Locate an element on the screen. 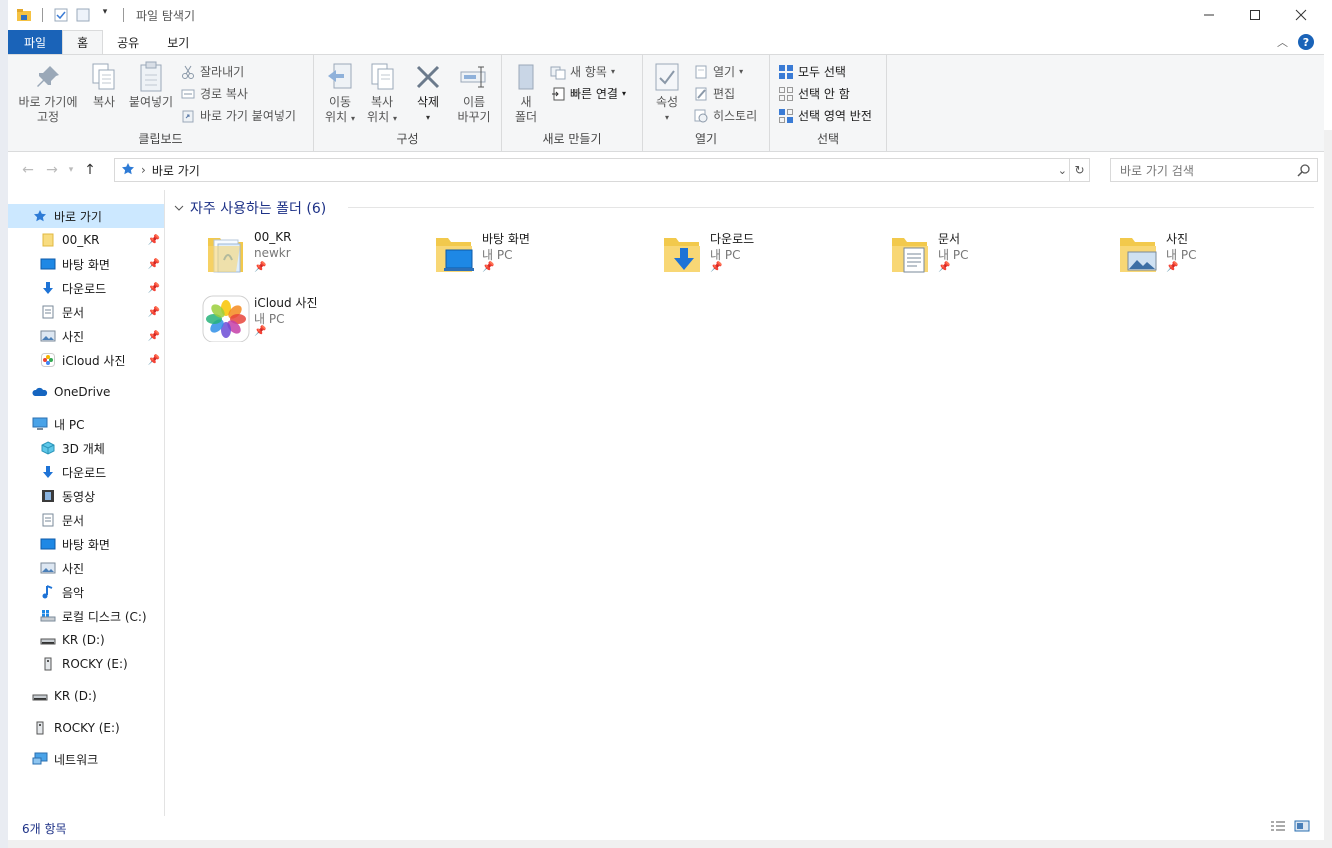 This screenshot has height=848, width=1332. details-view-icon is located at coordinates (1278, 827).